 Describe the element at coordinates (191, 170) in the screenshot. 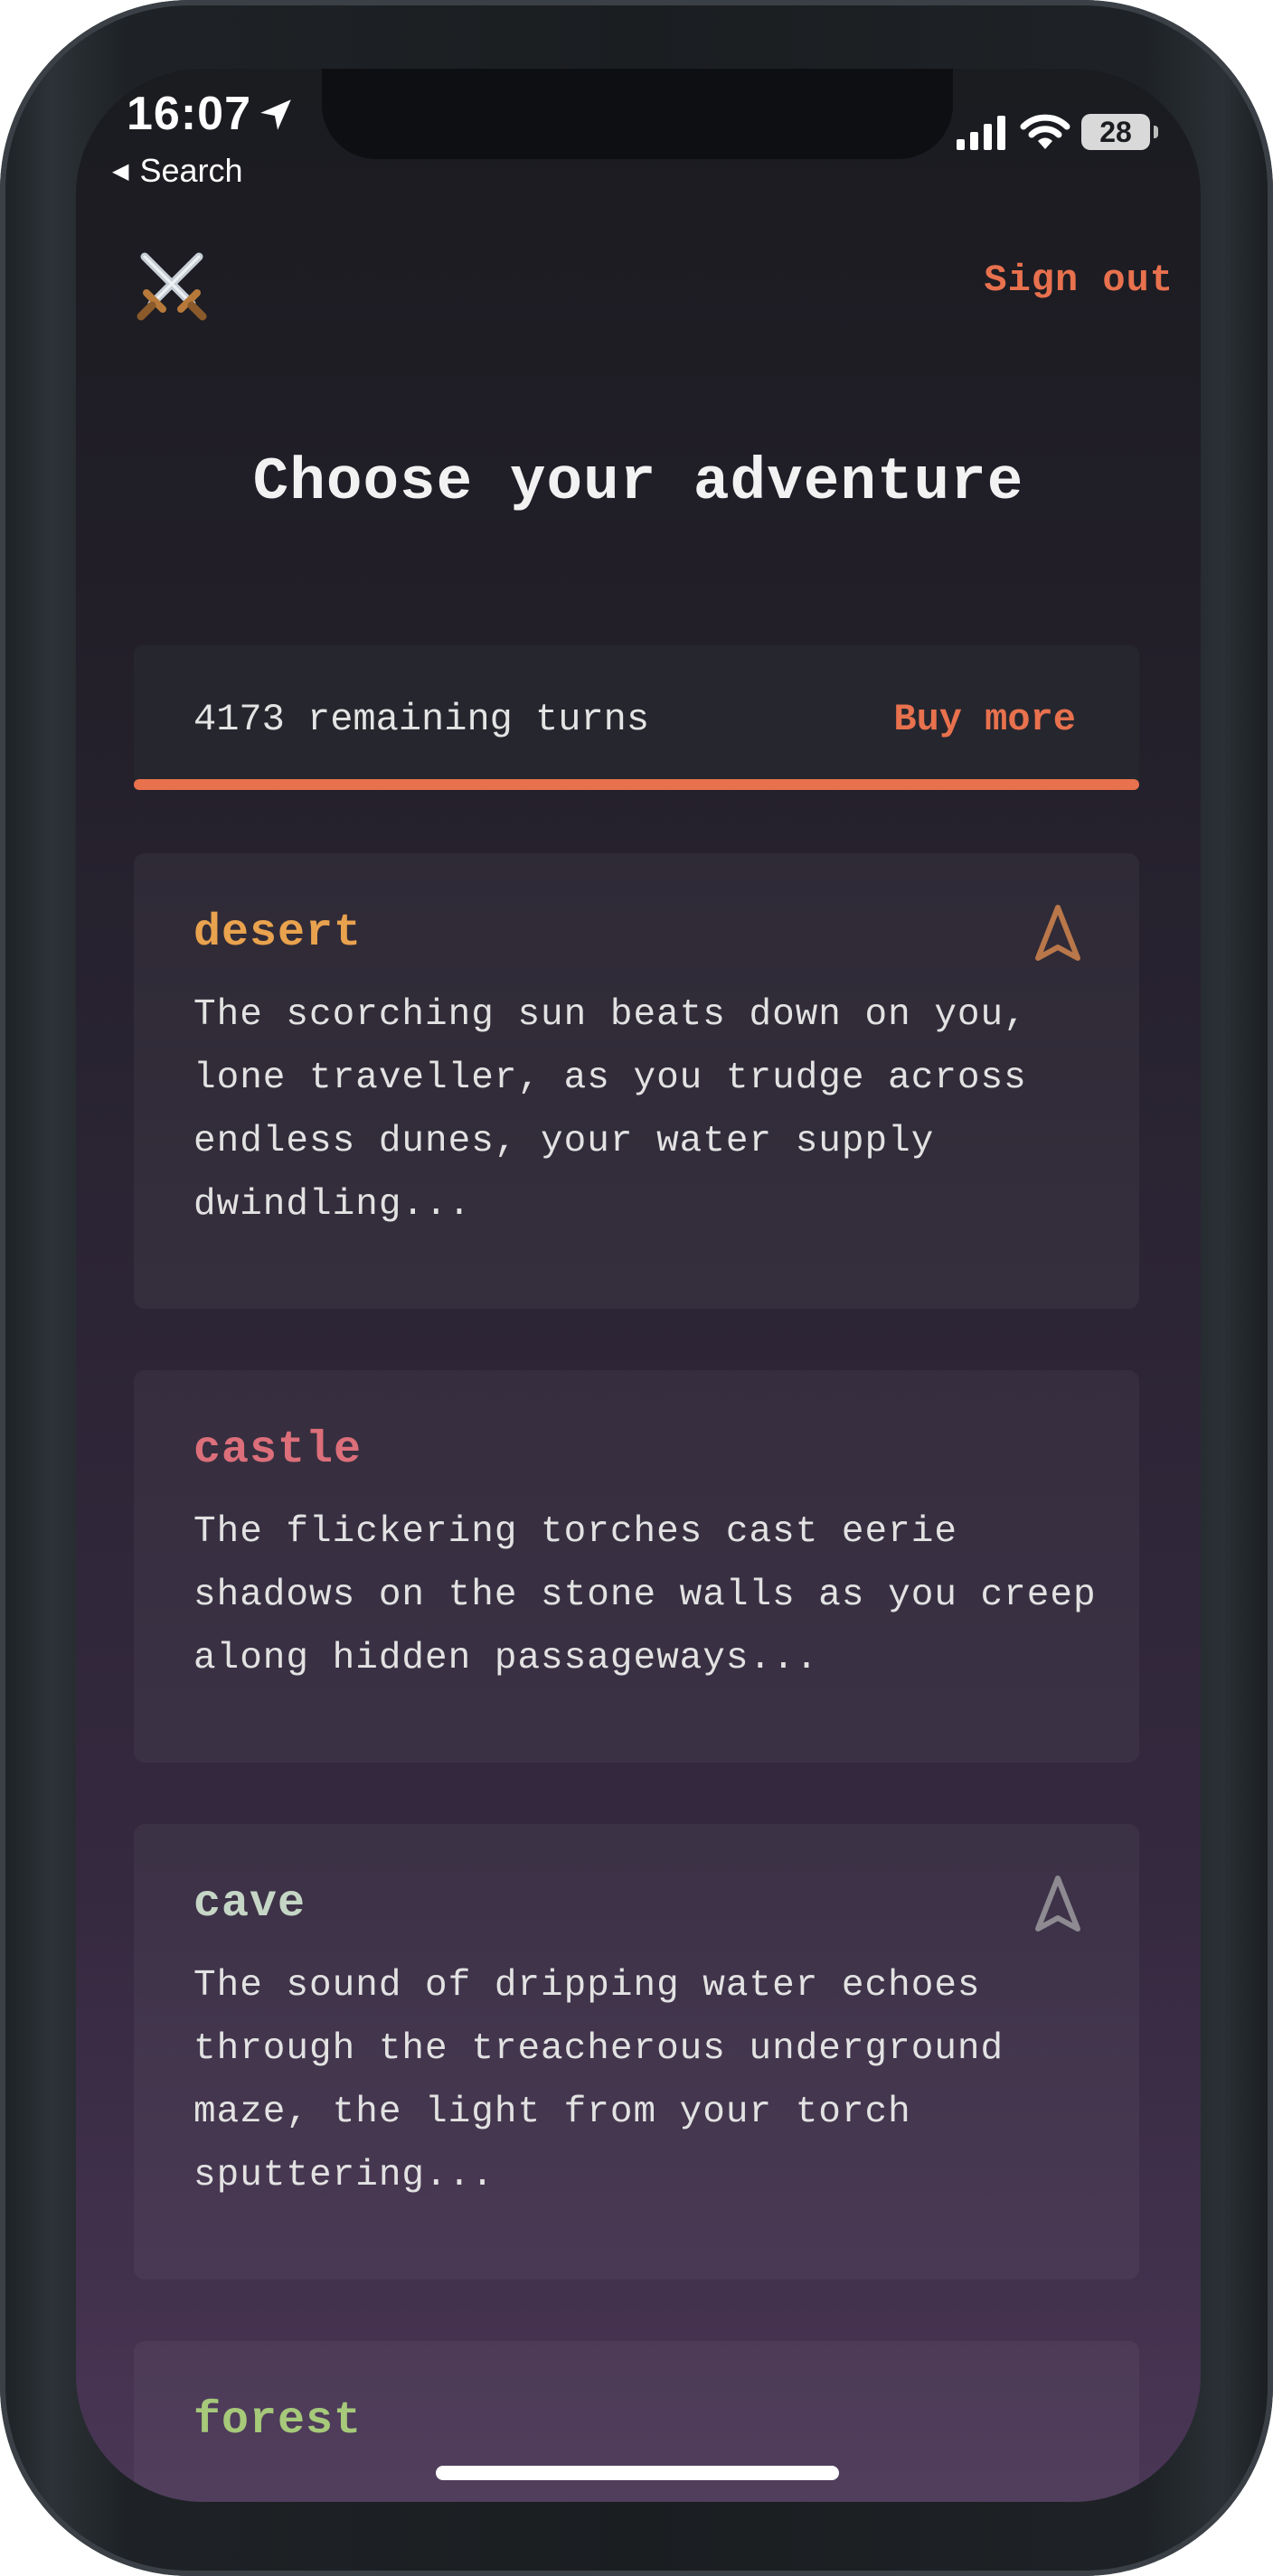

I see `back-search-label: Search` at that location.